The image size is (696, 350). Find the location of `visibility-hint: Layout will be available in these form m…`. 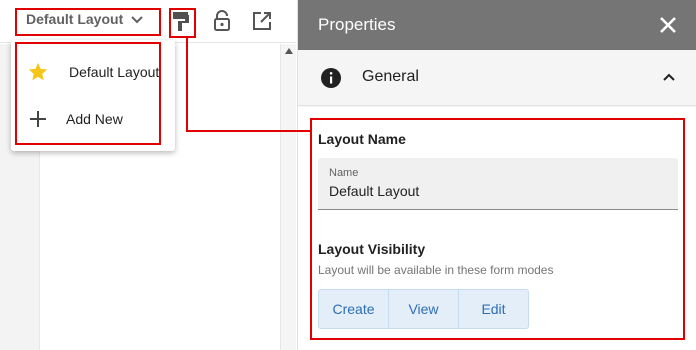

visibility-hint: Layout will be available in these form m… is located at coordinates (436, 270).